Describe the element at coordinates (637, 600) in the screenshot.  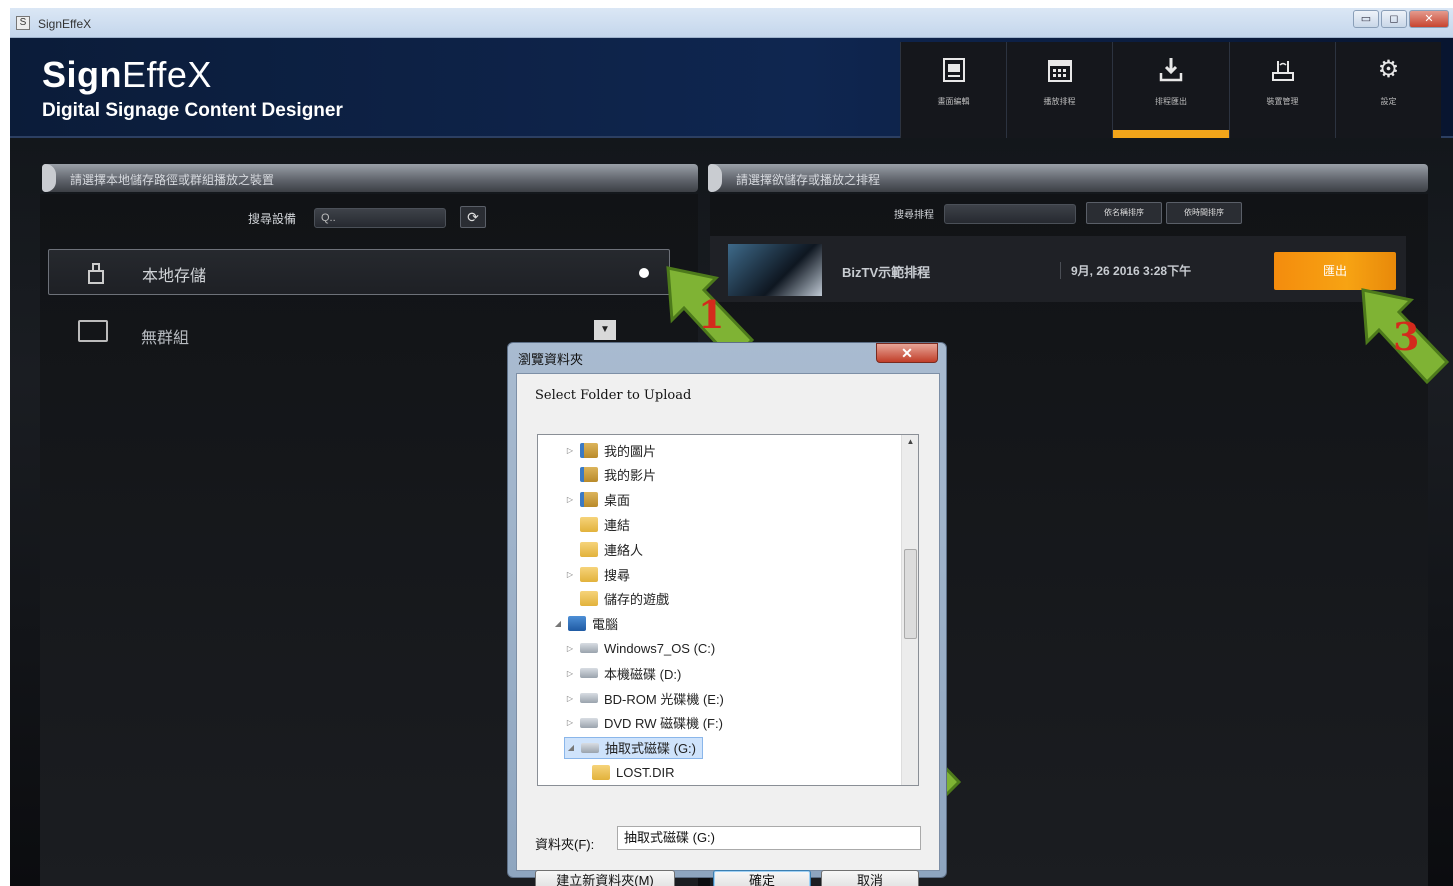
I see `tree-item-label: 儲存的遊戲` at that location.